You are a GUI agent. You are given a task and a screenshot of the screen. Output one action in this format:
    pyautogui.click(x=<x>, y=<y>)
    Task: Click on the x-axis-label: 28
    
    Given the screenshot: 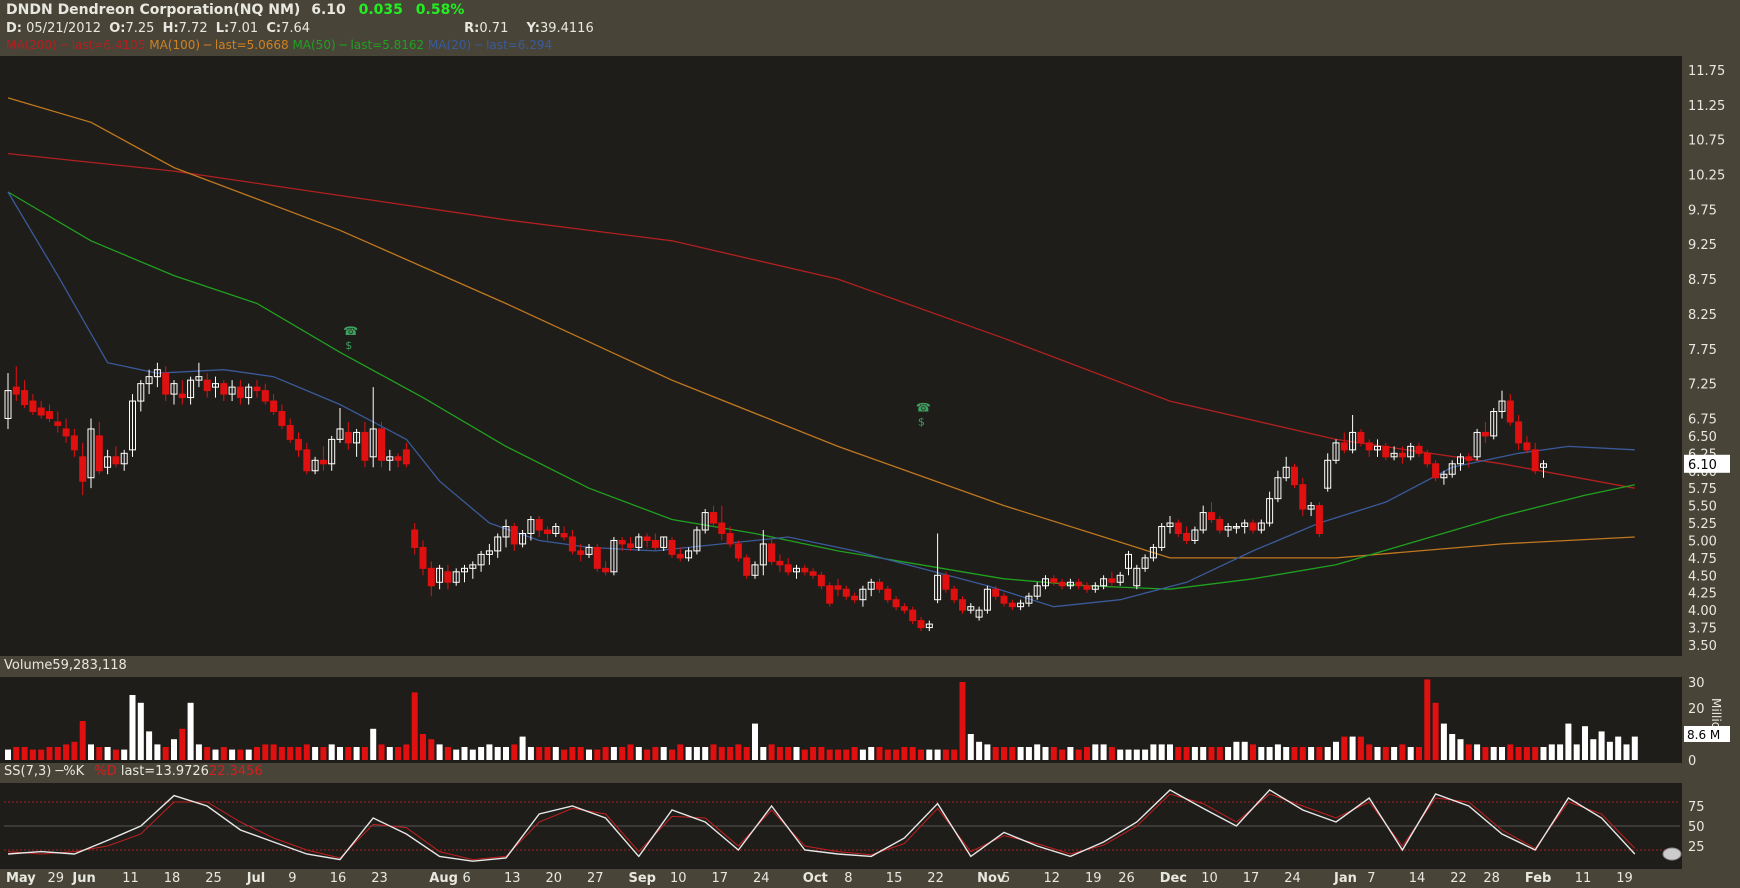 What is the action you would take?
    pyautogui.click(x=1491, y=878)
    